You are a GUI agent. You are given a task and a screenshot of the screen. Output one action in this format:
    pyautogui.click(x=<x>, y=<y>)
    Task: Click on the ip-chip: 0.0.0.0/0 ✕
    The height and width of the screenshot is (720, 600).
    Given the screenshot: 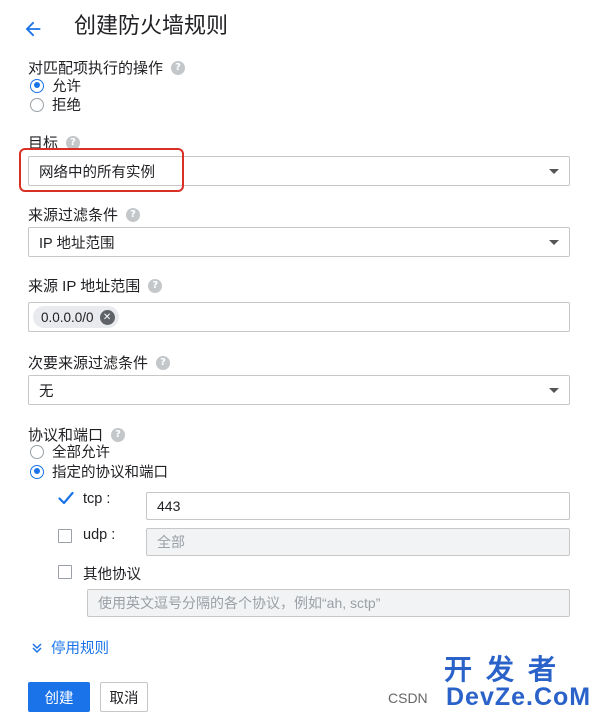 What is the action you would take?
    pyautogui.click(x=76, y=317)
    